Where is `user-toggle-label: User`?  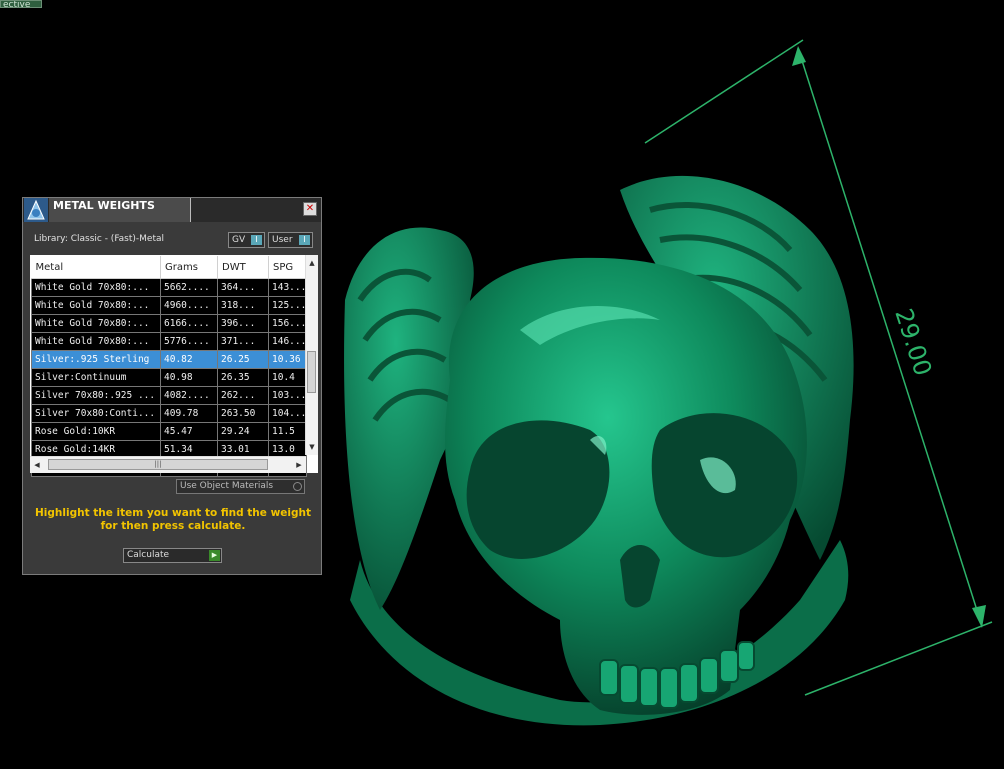
user-toggle-label: User is located at coordinates (282, 240).